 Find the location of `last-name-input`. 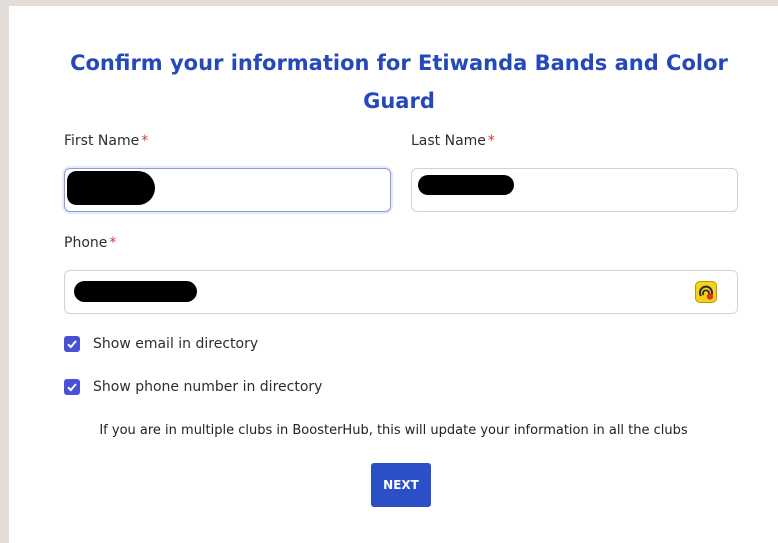

last-name-input is located at coordinates (574, 190).